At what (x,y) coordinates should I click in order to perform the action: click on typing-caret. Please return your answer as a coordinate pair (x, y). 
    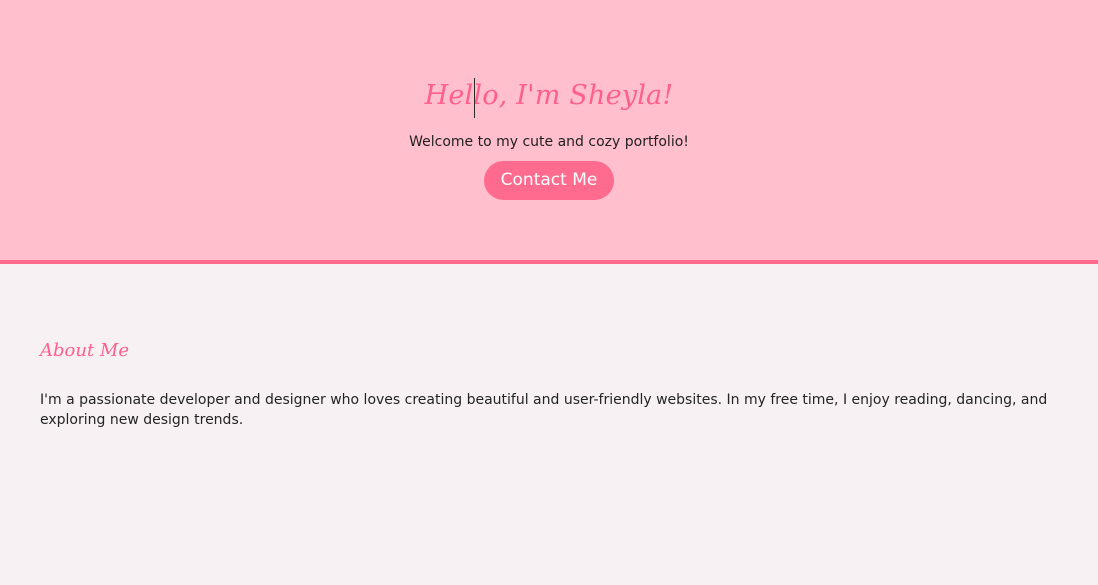
    Looking at the image, I should click on (474, 98).